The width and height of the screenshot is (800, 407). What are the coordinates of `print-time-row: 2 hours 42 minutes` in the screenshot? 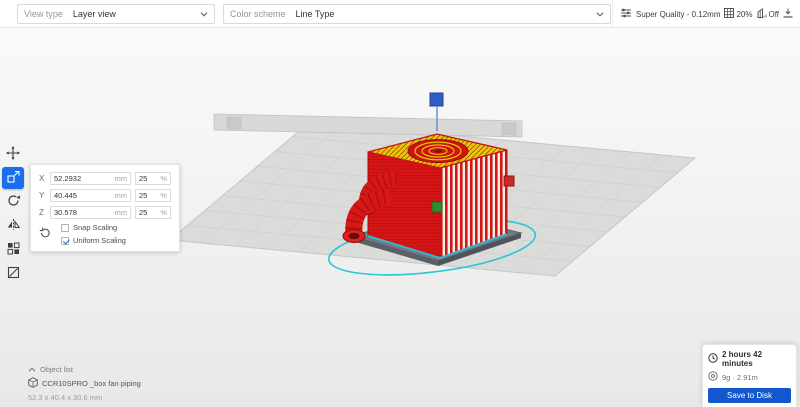 It's located at (749, 359).